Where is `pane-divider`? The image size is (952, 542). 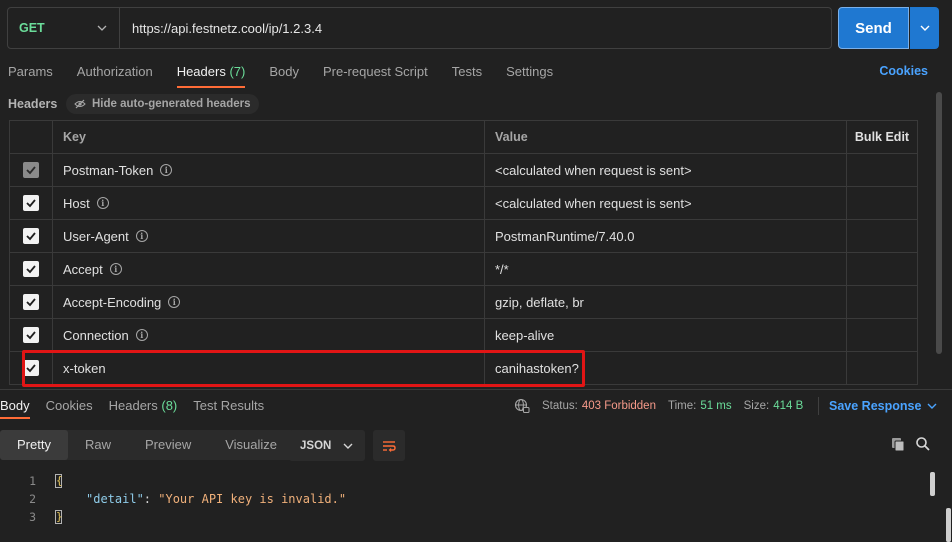
pane-divider is located at coordinates (476, 389).